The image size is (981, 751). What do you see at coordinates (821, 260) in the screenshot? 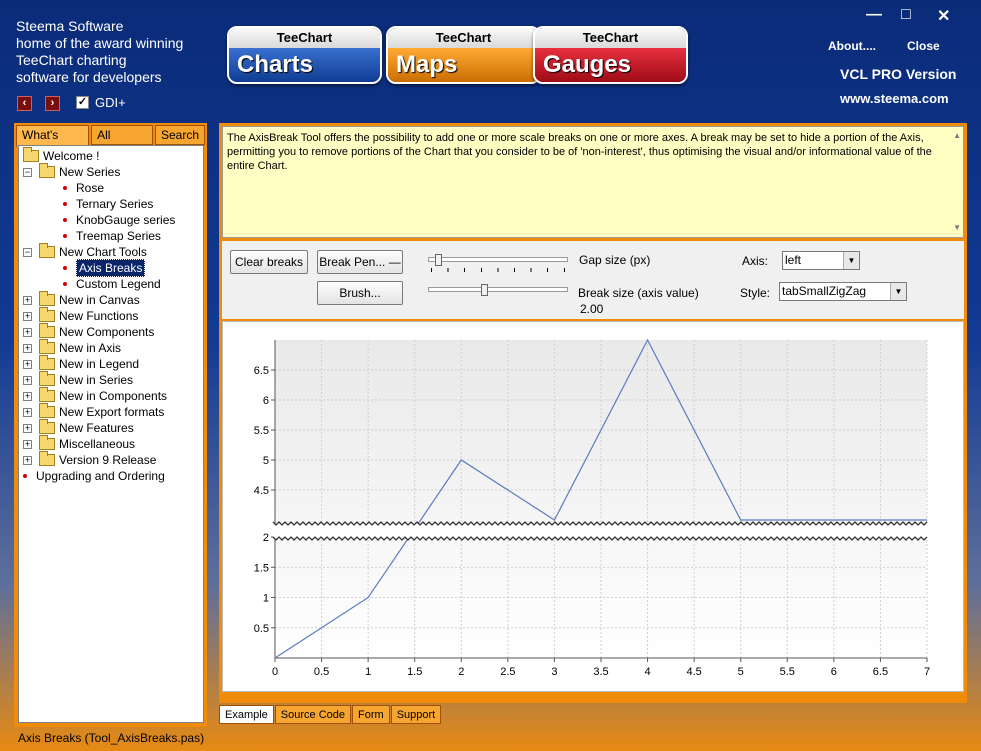
I see `axis-select: left ▼` at bounding box center [821, 260].